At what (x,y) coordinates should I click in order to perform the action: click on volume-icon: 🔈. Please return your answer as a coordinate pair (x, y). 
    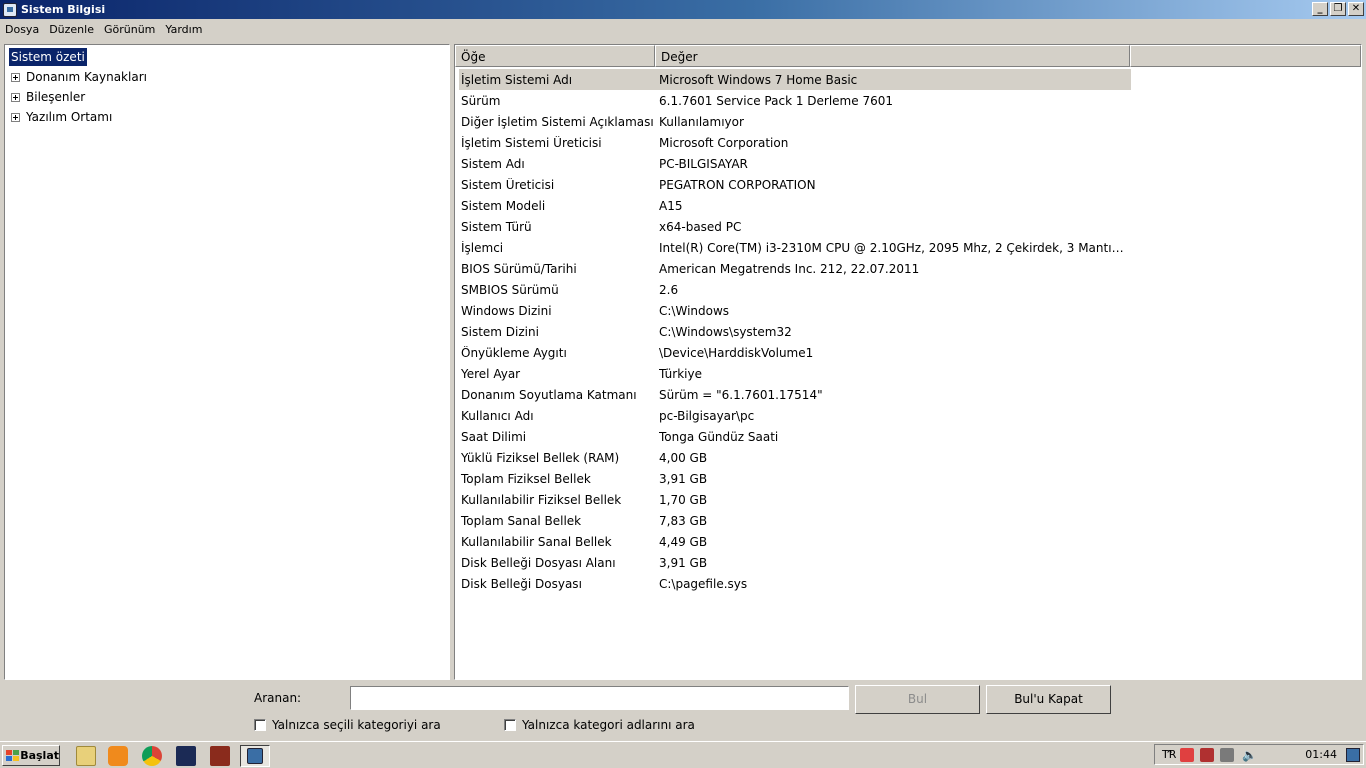
    Looking at the image, I should click on (1249, 755).